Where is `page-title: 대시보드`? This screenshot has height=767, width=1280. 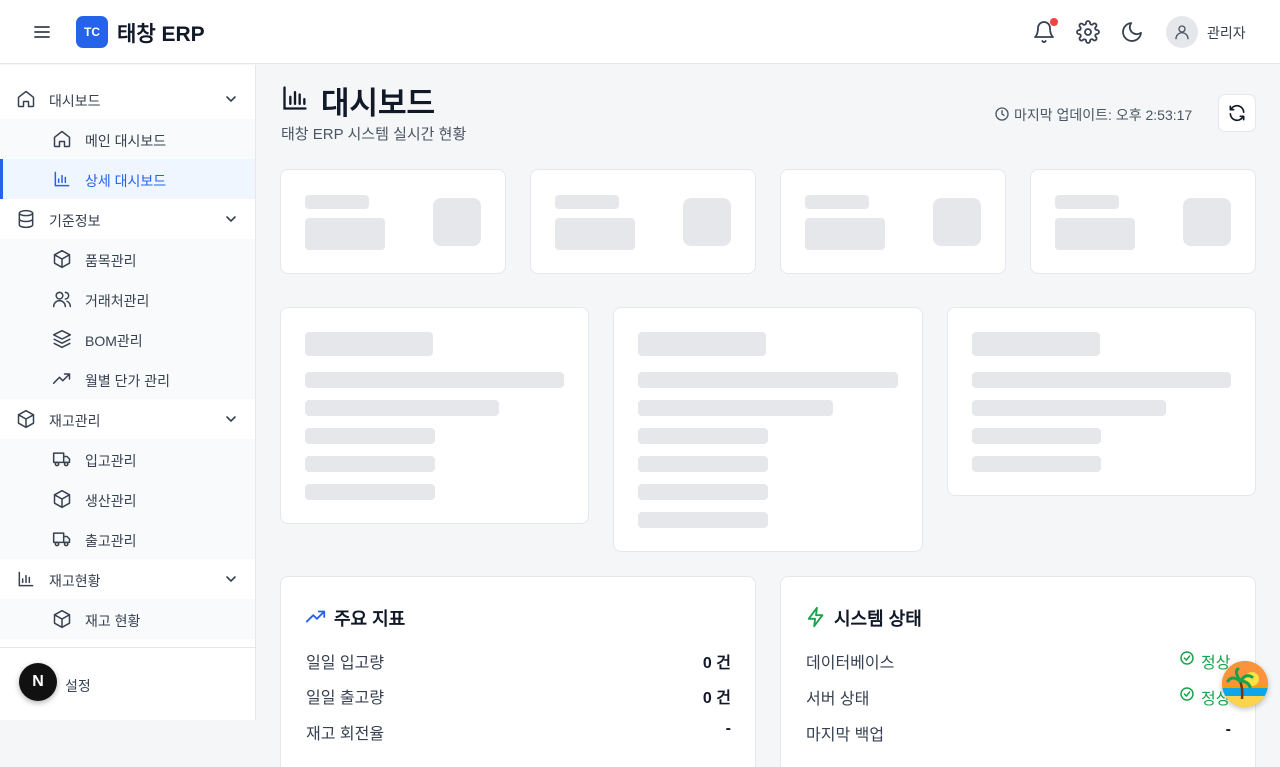 page-title: 대시보드 is located at coordinates (378, 103).